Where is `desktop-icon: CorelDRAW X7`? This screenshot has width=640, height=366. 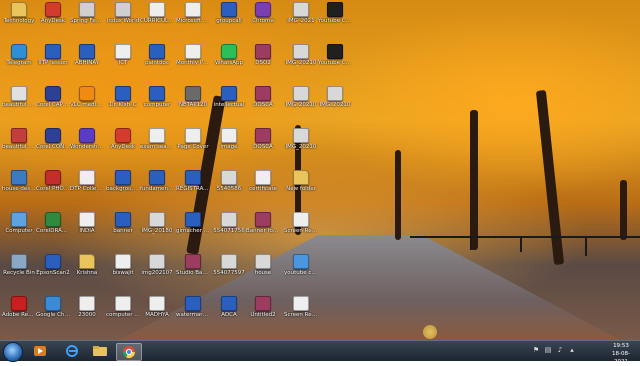 desktop-icon: CorelDRAW X7 is located at coordinates (53, 228).